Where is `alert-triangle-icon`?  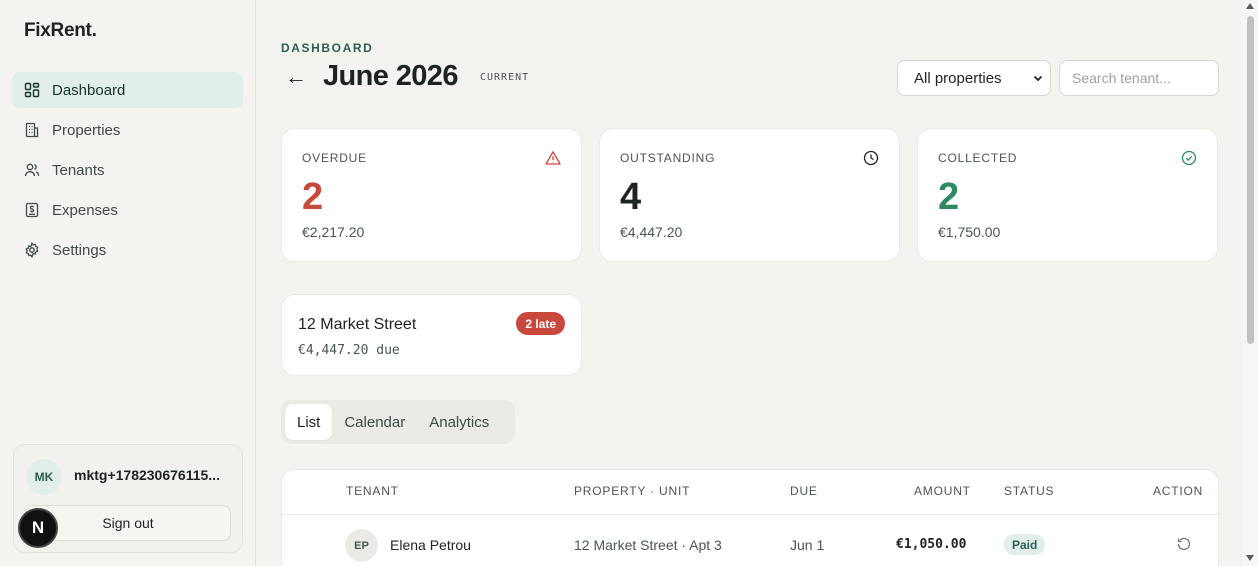 alert-triangle-icon is located at coordinates (553, 158).